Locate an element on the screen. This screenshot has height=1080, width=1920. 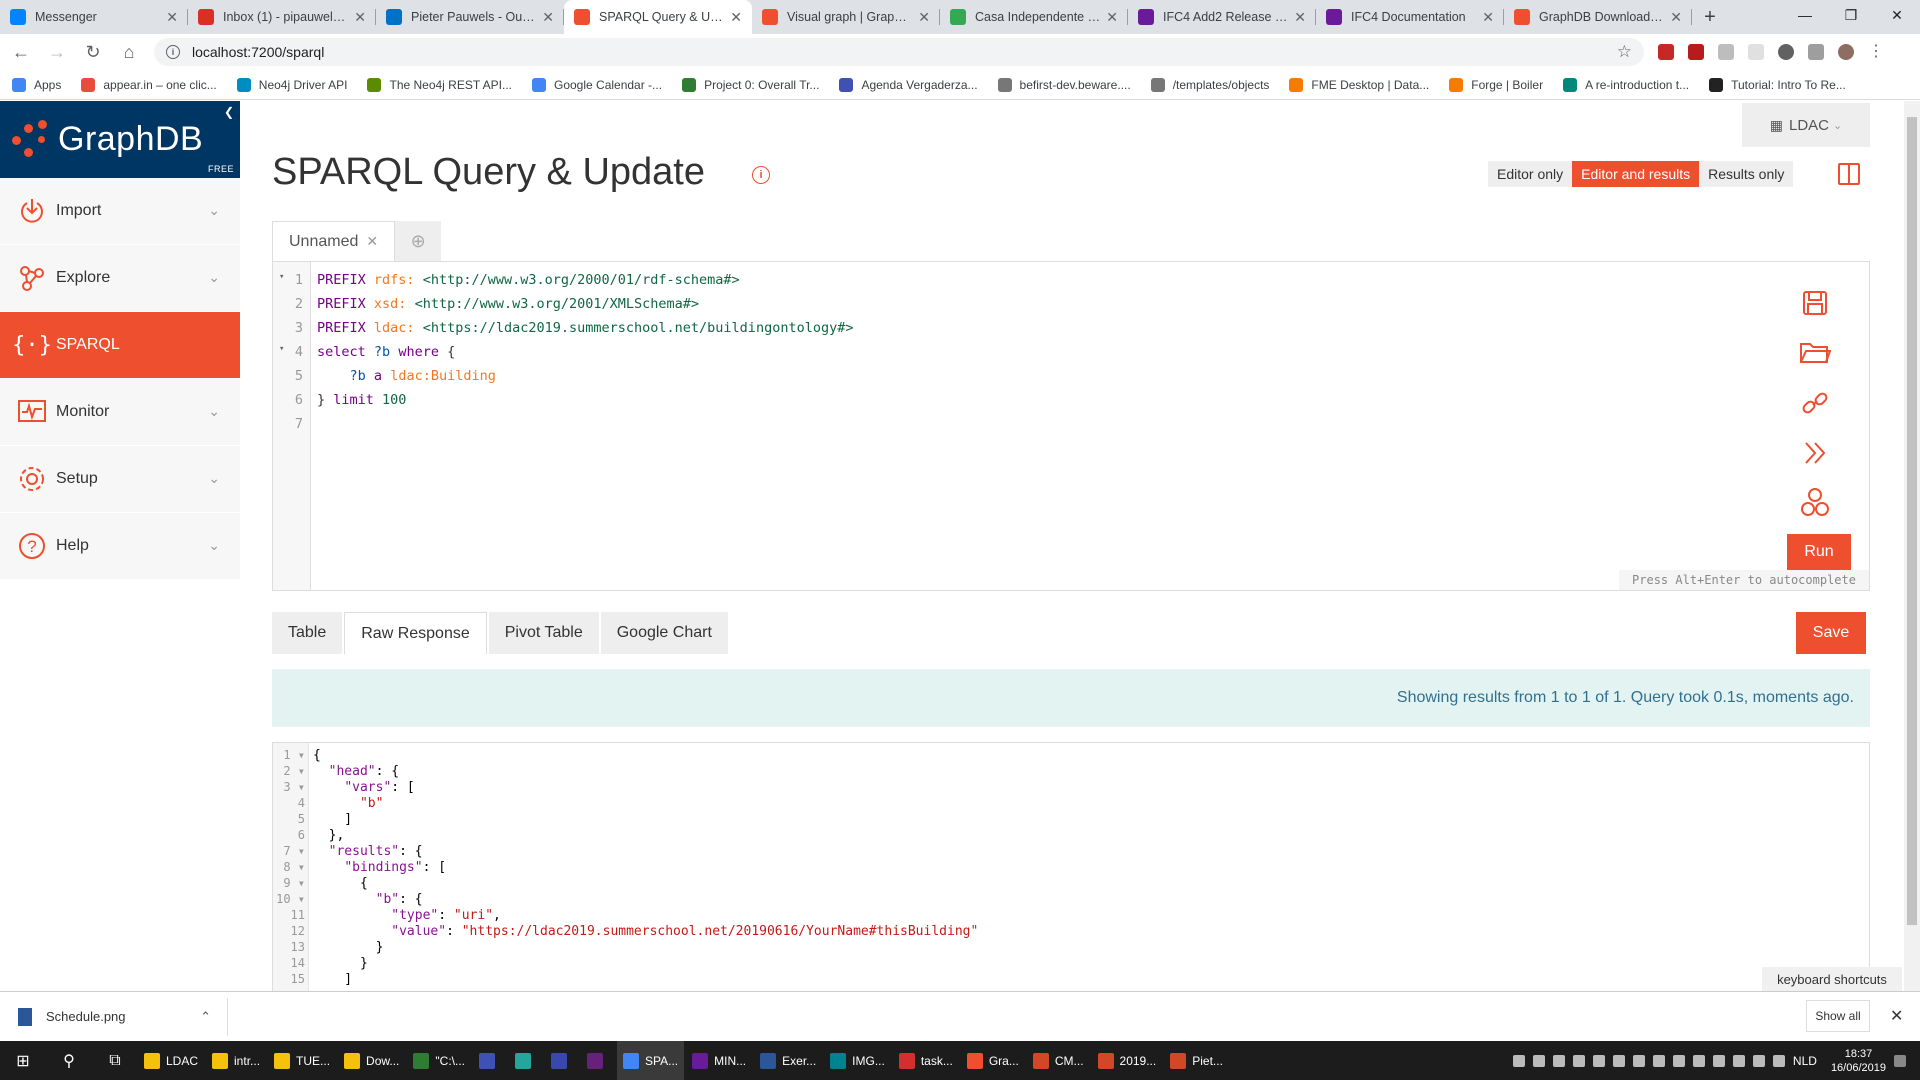
clock: 18:37 16/06/2019 is located at coordinates (1858, 1061).